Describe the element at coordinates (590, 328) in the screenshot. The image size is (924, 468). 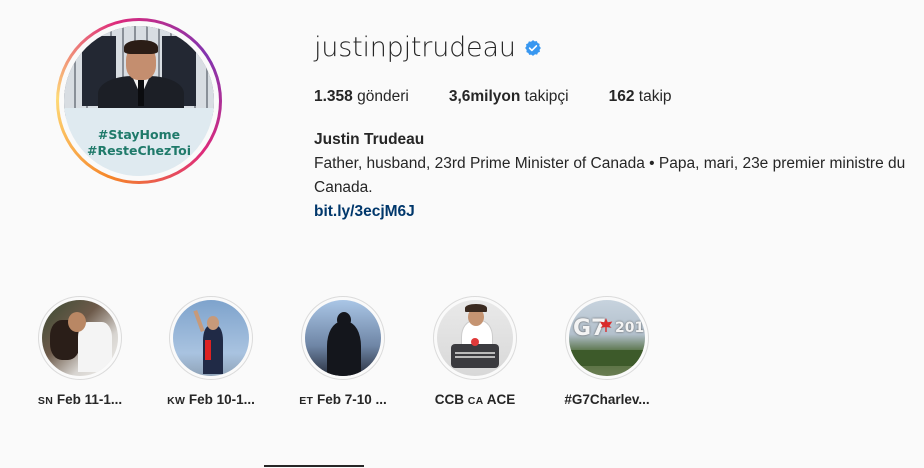
I see `thumbnail-g7-text: G7` at that location.